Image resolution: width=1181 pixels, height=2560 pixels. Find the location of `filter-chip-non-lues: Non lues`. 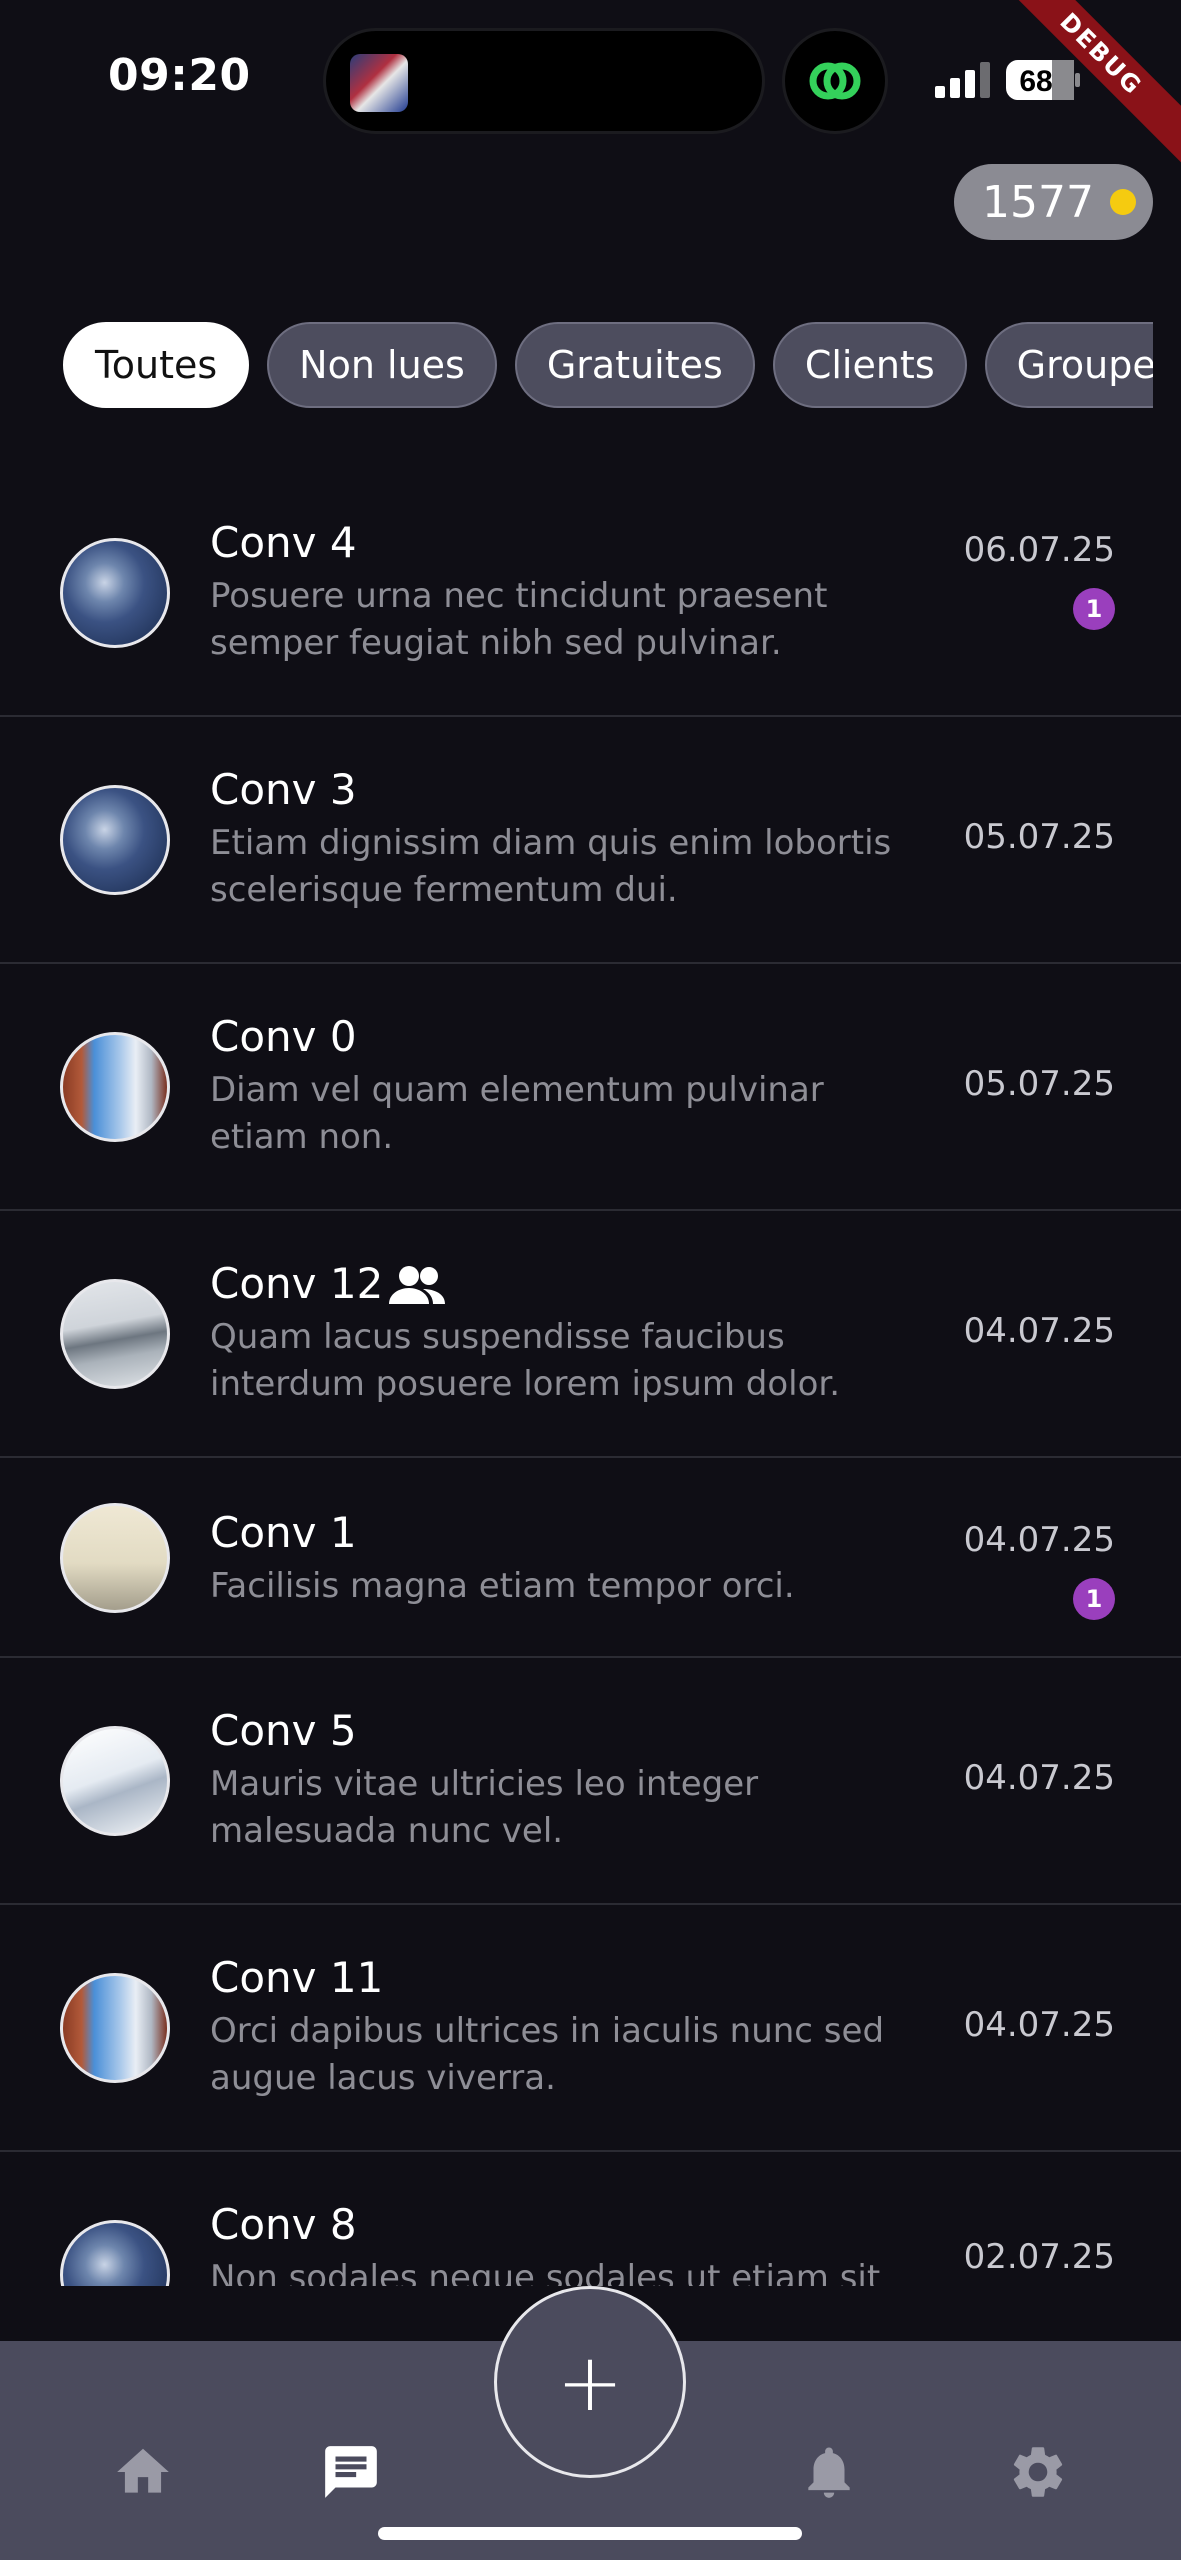

filter-chip-non-lues: Non lues is located at coordinates (382, 365).